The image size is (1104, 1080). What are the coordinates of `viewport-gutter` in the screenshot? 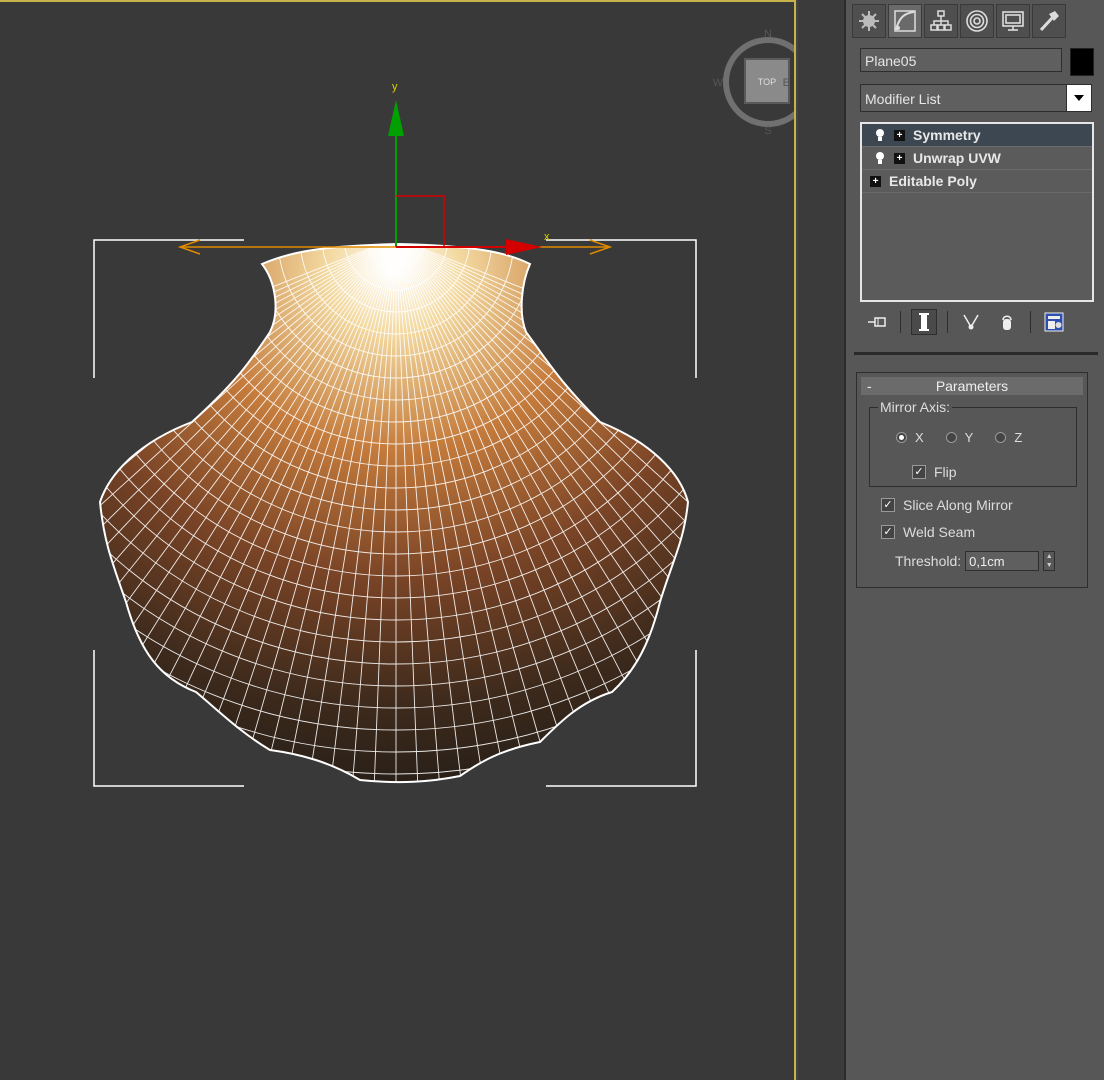 It's located at (821, 540).